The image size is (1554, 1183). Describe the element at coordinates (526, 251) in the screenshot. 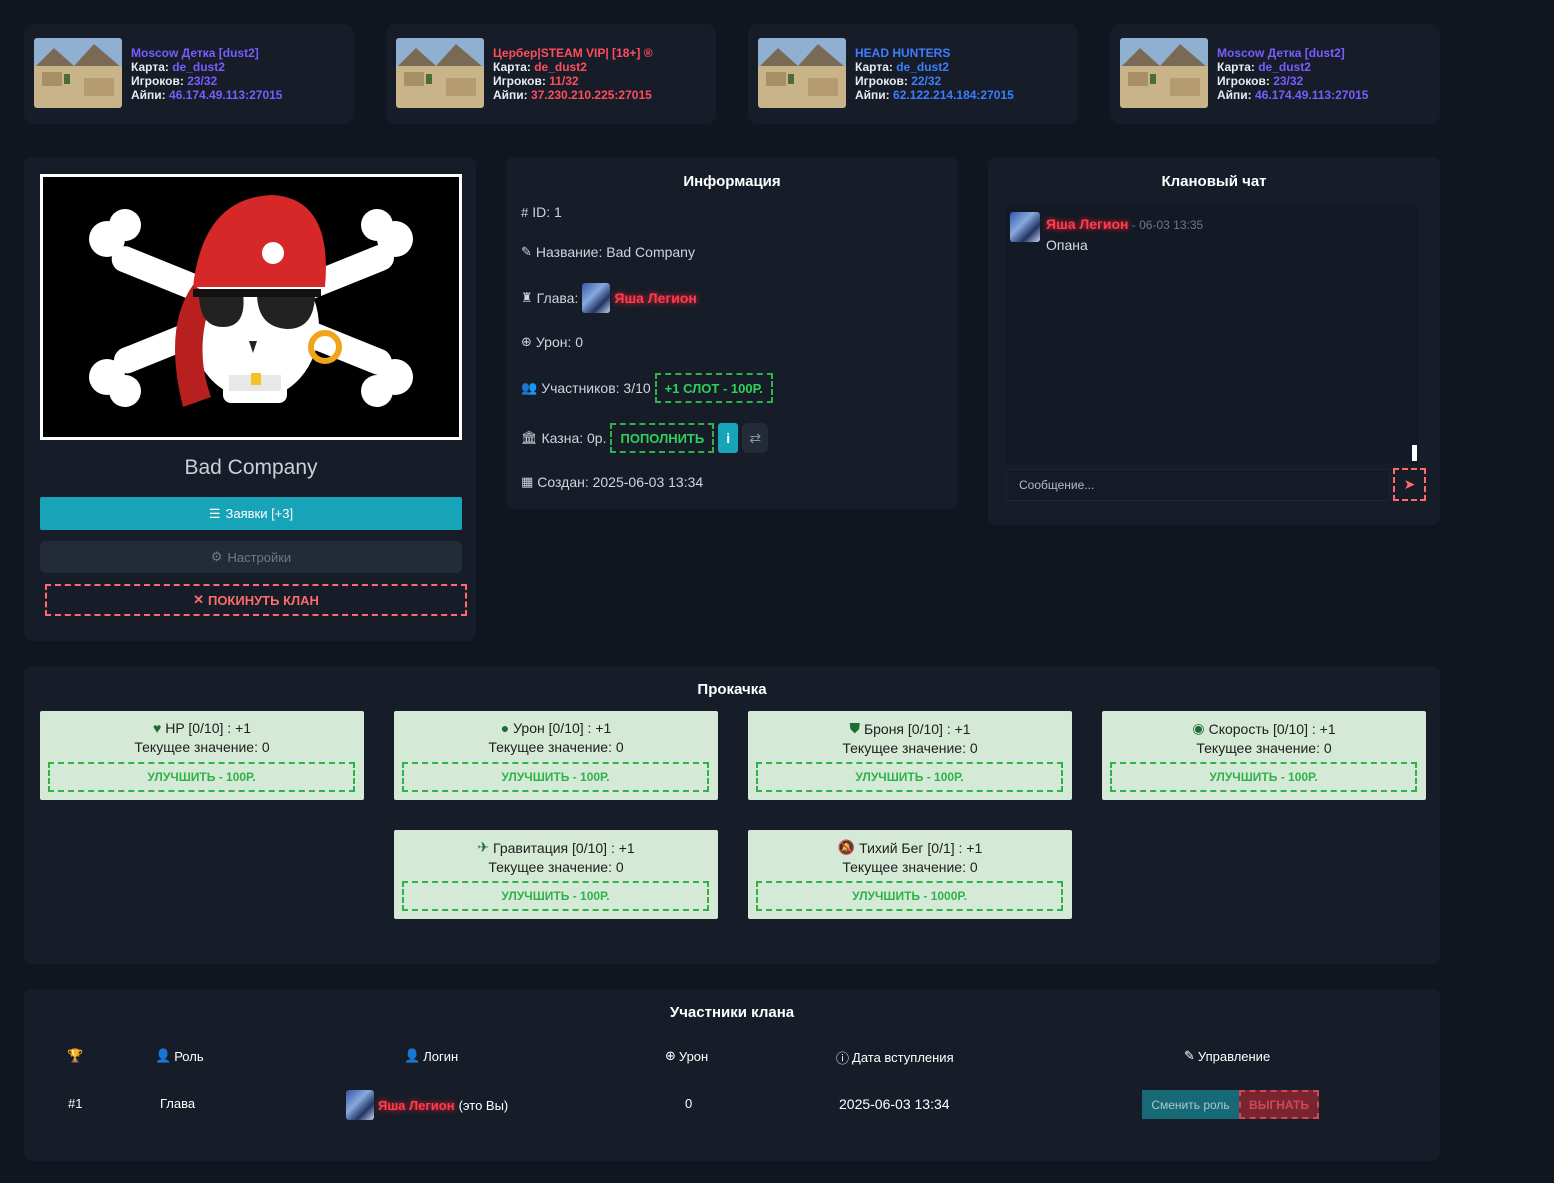

I see `file-signature-icon: ✎` at that location.